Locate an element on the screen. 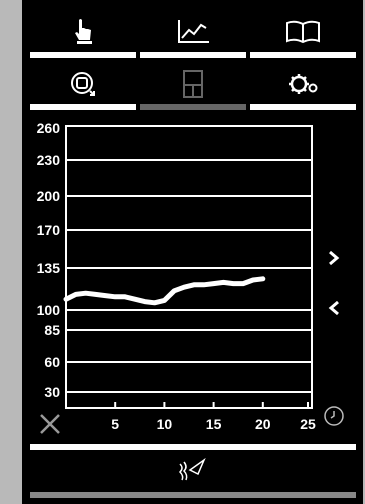 The image size is (365, 504). time-range-button is located at coordinates (334, 416).